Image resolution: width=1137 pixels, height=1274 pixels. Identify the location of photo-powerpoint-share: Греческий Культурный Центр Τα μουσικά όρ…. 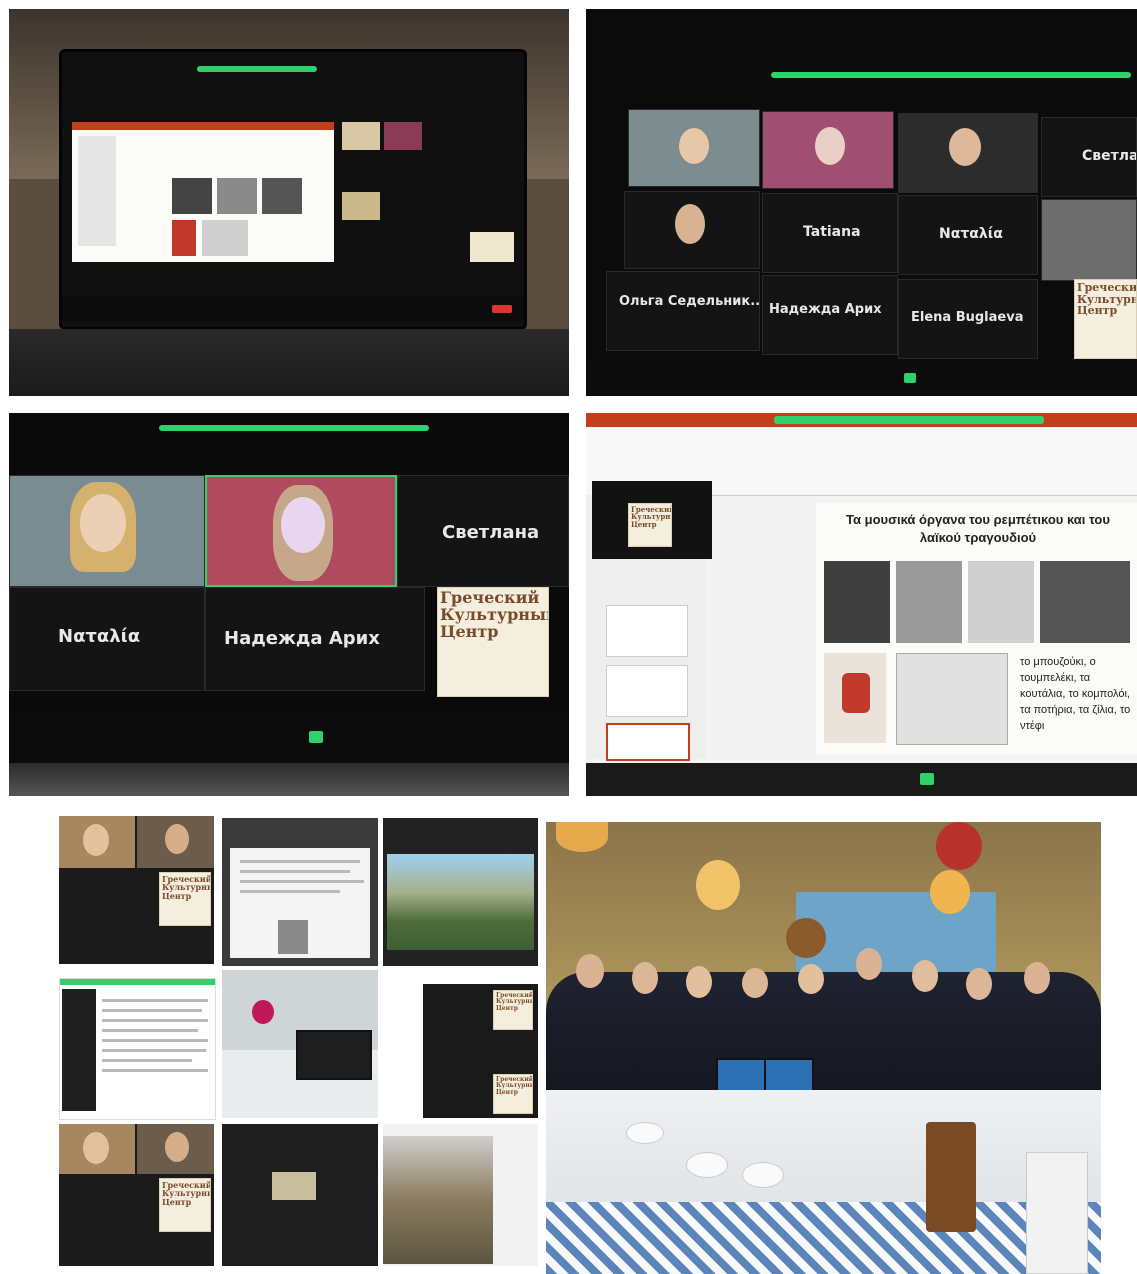
(861, 604).